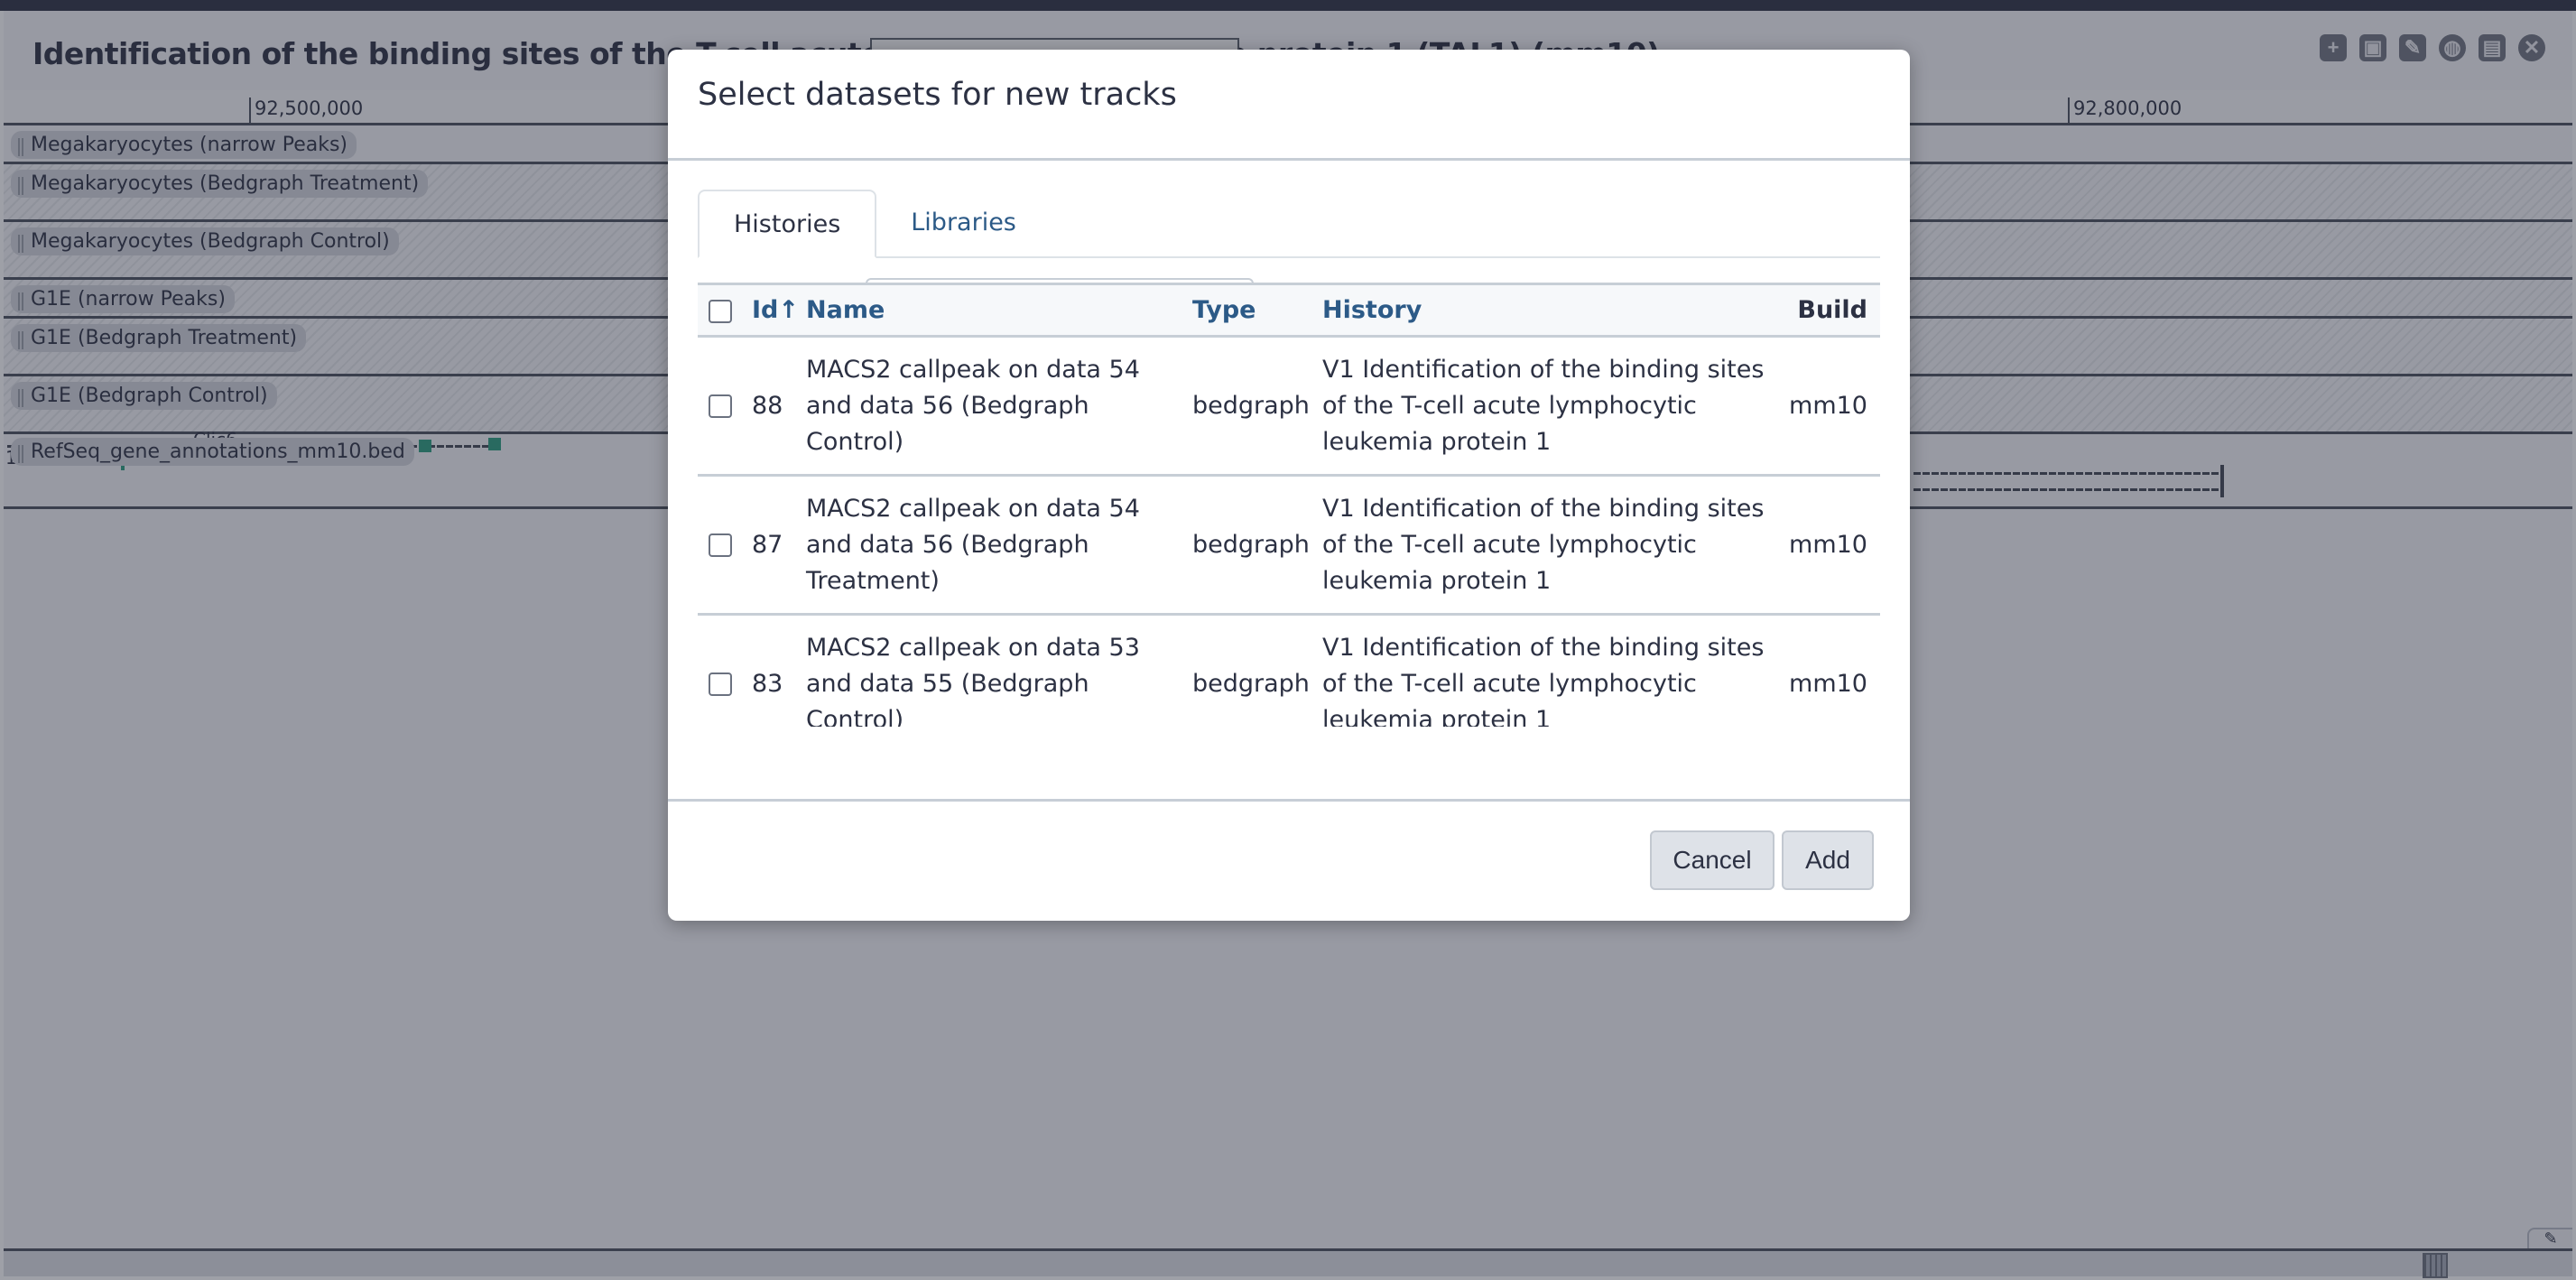 Image resolution: width=2576 pixels, height=1280 pixels. What do you see at coordinates (788, 310) in the screenshot?
I see `sort-ascending-icon: ↑` at bounding box center [788, 310].